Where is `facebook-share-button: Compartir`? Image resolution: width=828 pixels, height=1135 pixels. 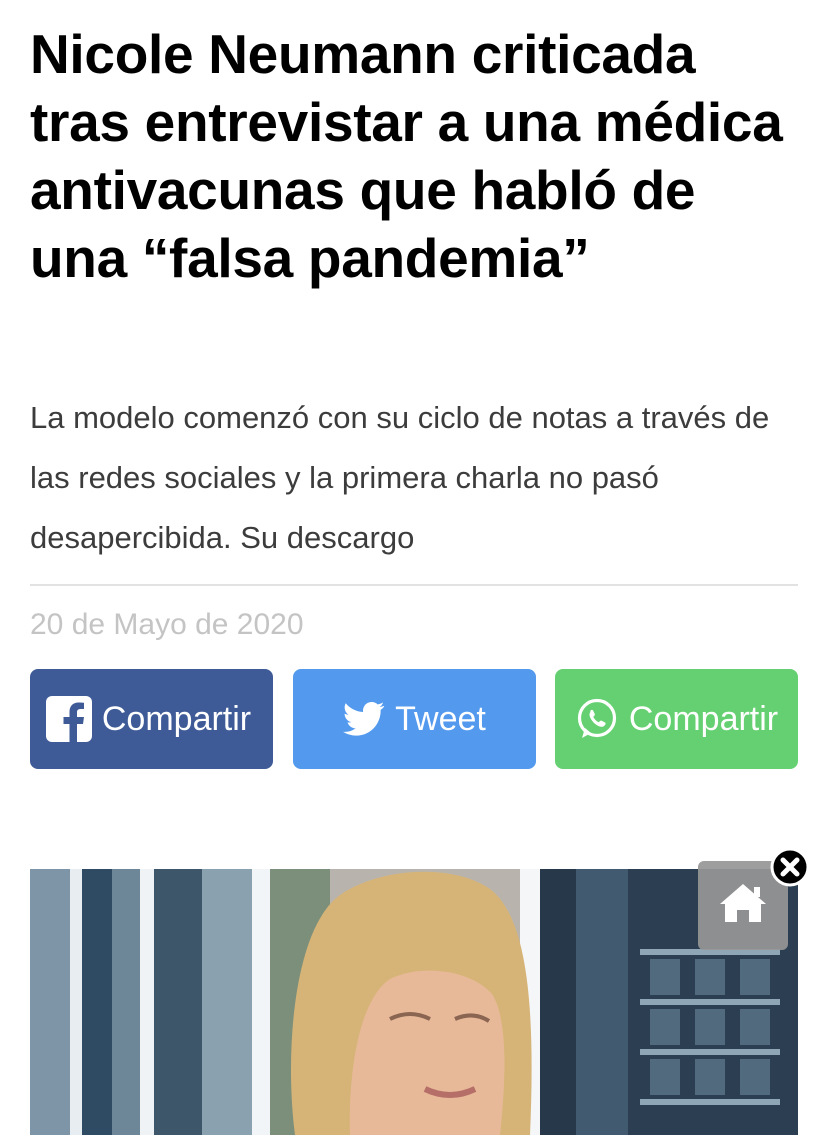 facebook-share-button: Compartir is located at coordinates (151, 719).